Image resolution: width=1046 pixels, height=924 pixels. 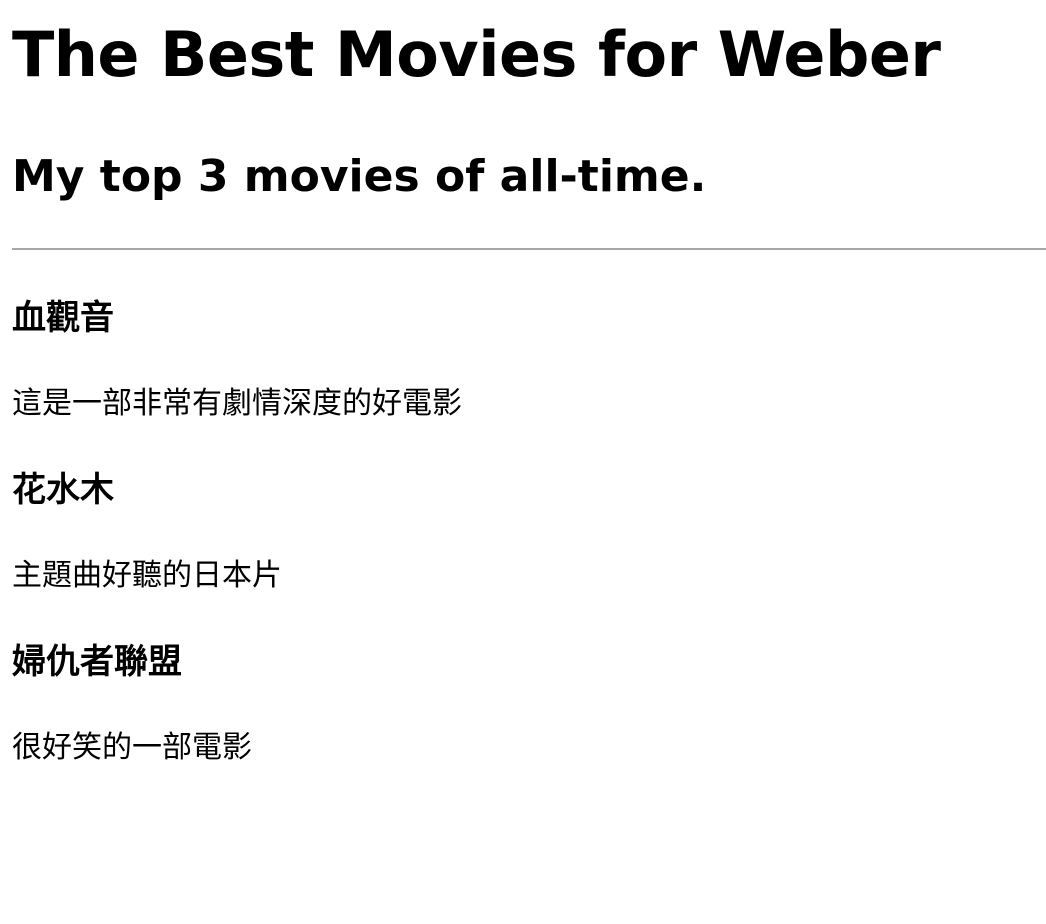 What do you see at coordinates (237, 403) in the screenshot?
I see `movie-description: 這是一部非常有劇情深度的好電影` at bounding box center [237, 403].